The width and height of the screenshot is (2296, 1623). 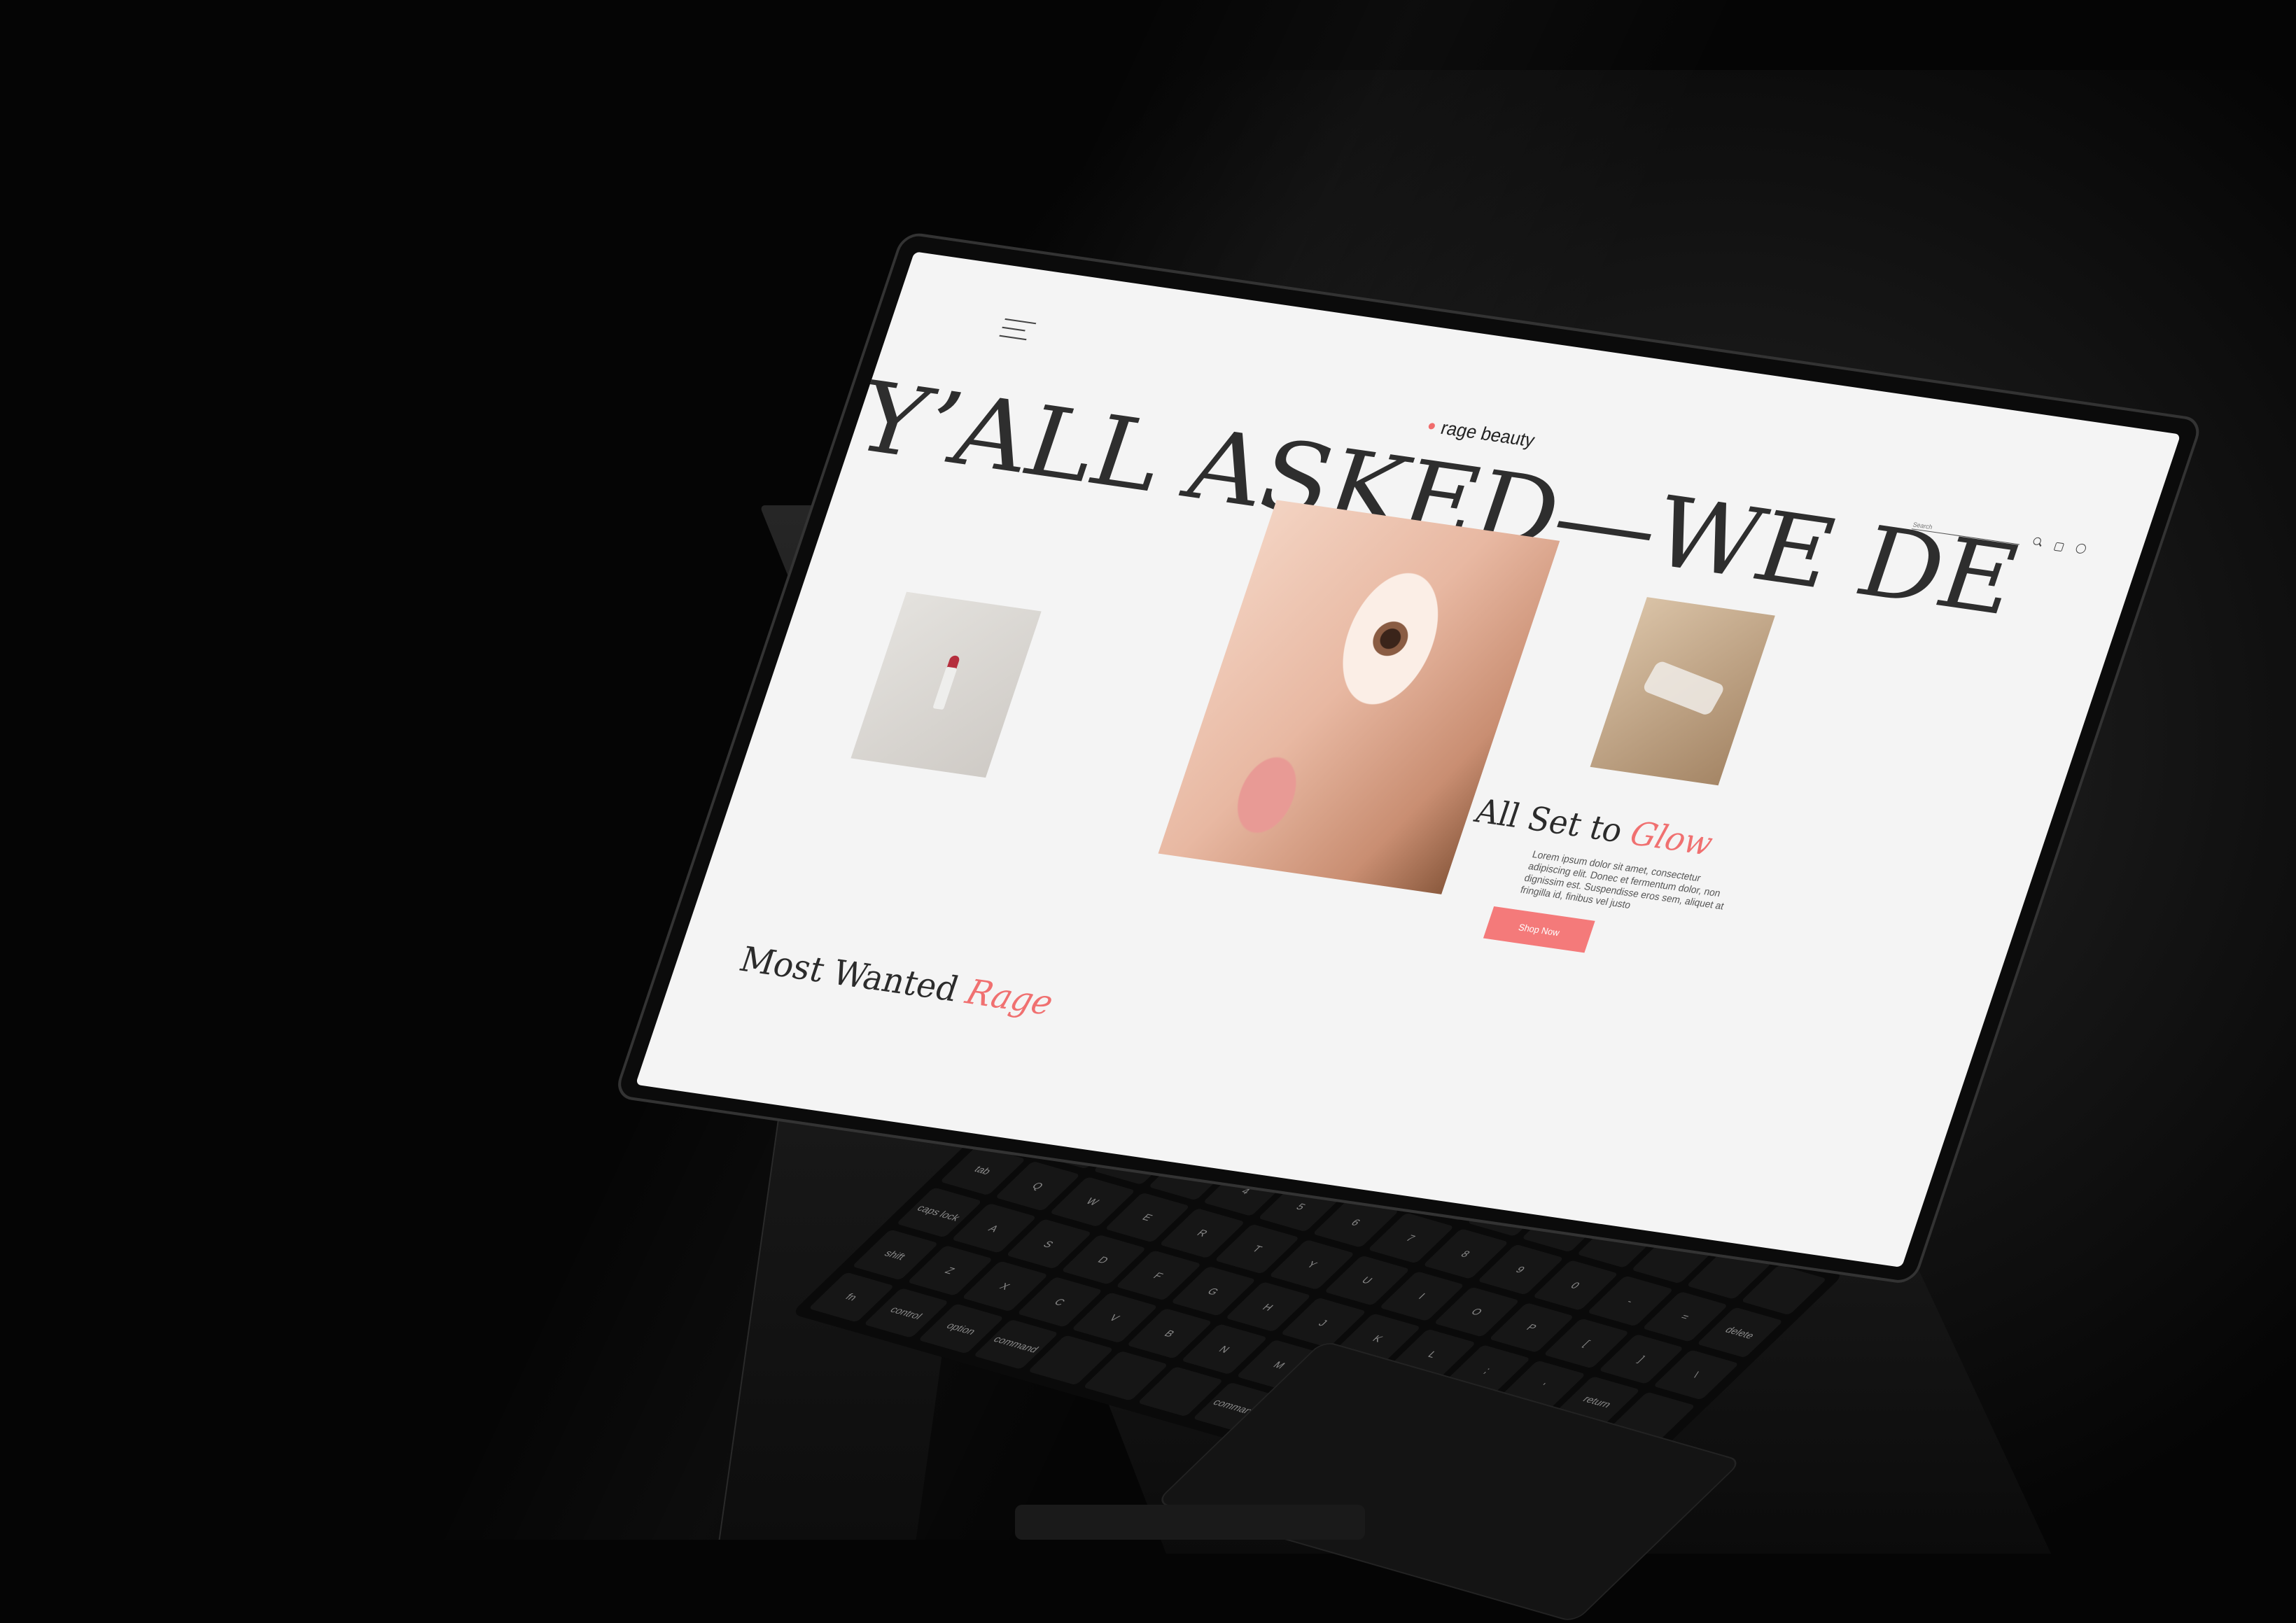 I want to click on section-title: Most Wanted Rage, so click(x=896, y=981).